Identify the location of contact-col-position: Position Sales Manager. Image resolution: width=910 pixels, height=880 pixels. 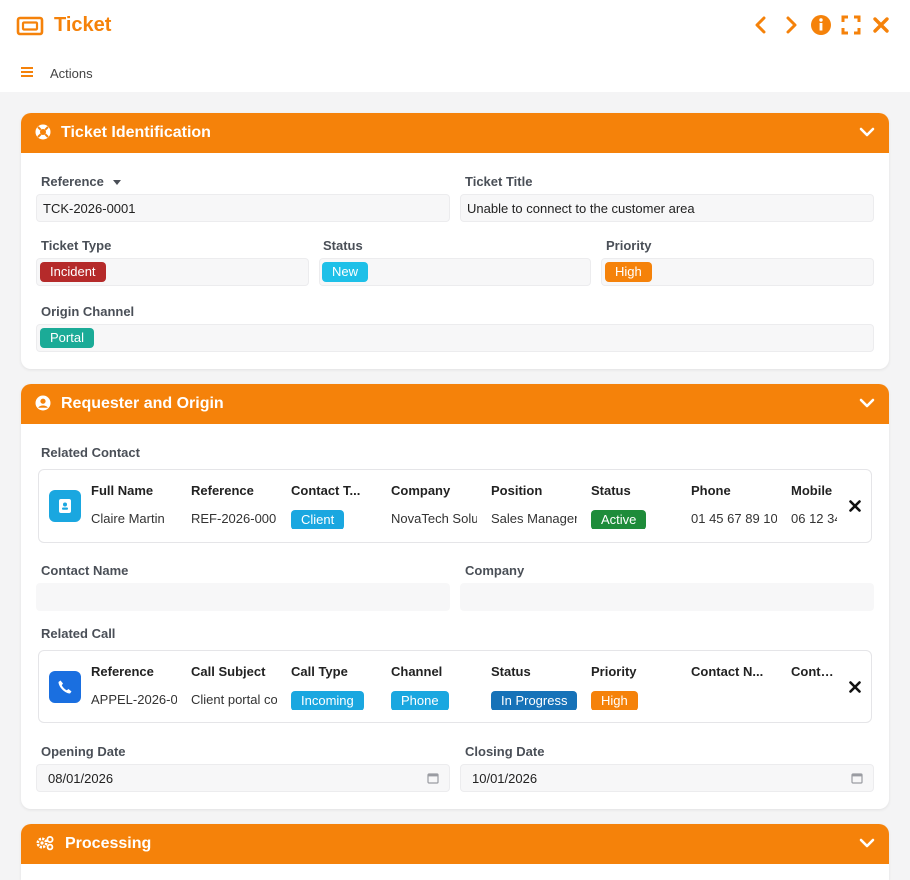
(537, 506).